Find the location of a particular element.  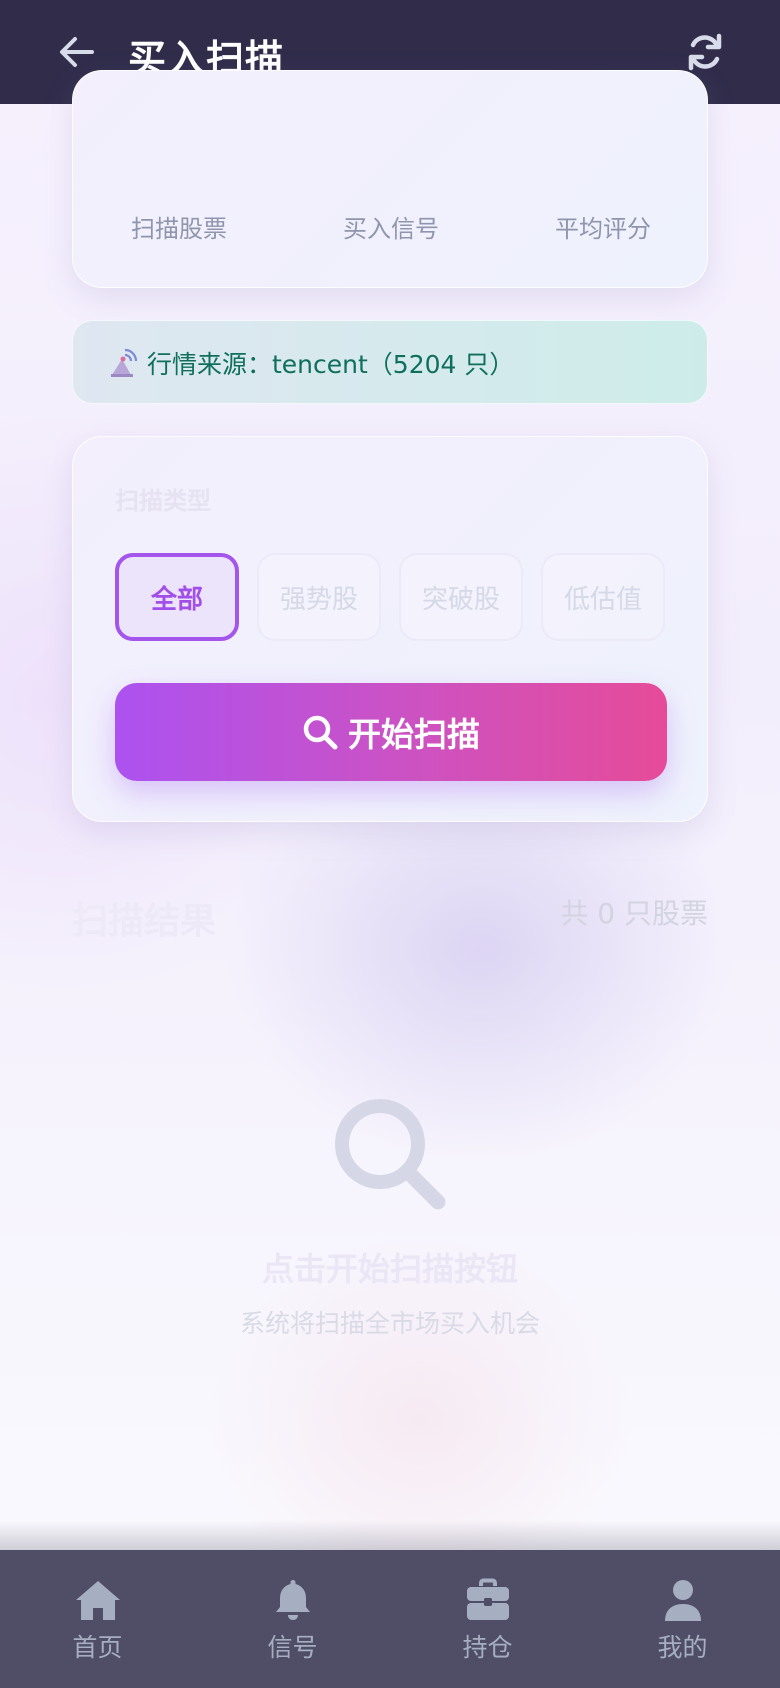

nav-label-signals: 信号 is located at coordinates (292, 1647).